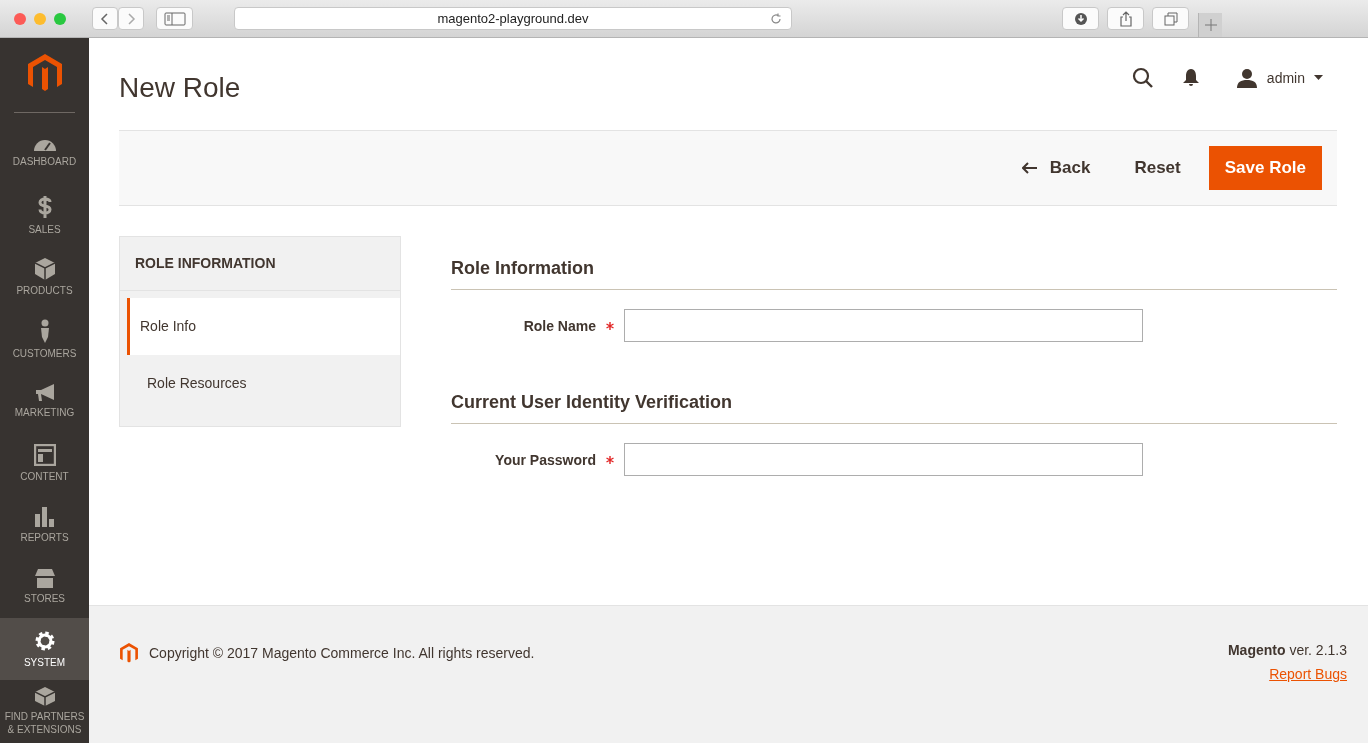 This screenshot has height=743, width=1368. I want to click on store-icon, so click(44, 578).